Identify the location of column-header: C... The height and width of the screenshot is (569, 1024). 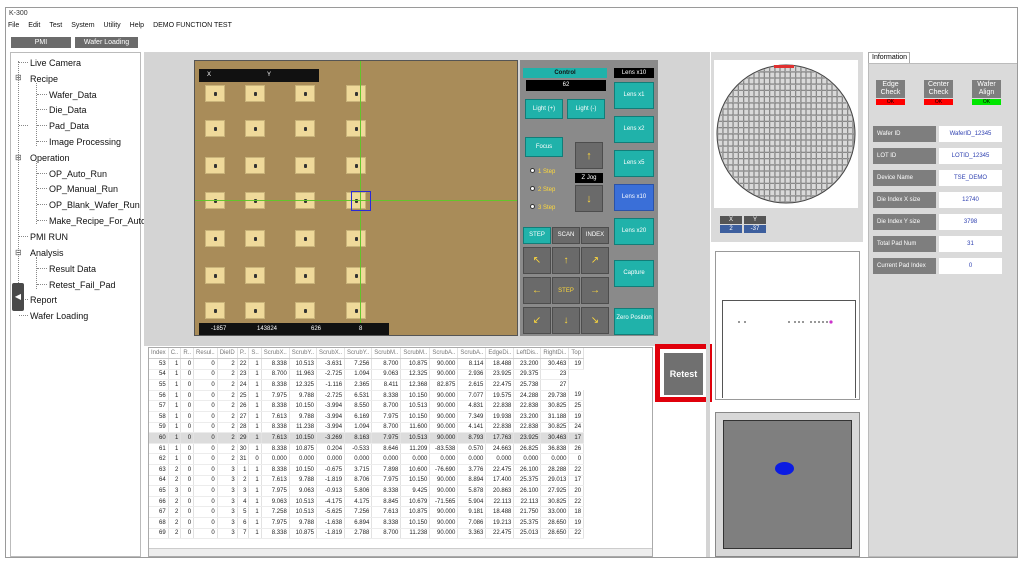
(175, 354).